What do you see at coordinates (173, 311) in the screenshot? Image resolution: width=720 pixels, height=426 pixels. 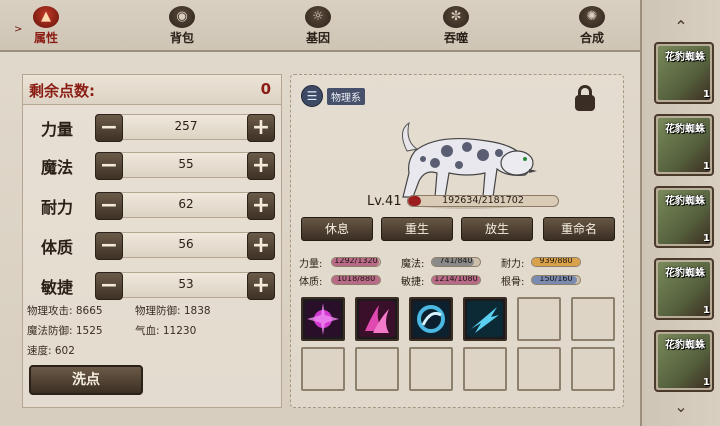 I see `derived-physical-defense: 物理防御: 1838` at bounding box center [173, 311].